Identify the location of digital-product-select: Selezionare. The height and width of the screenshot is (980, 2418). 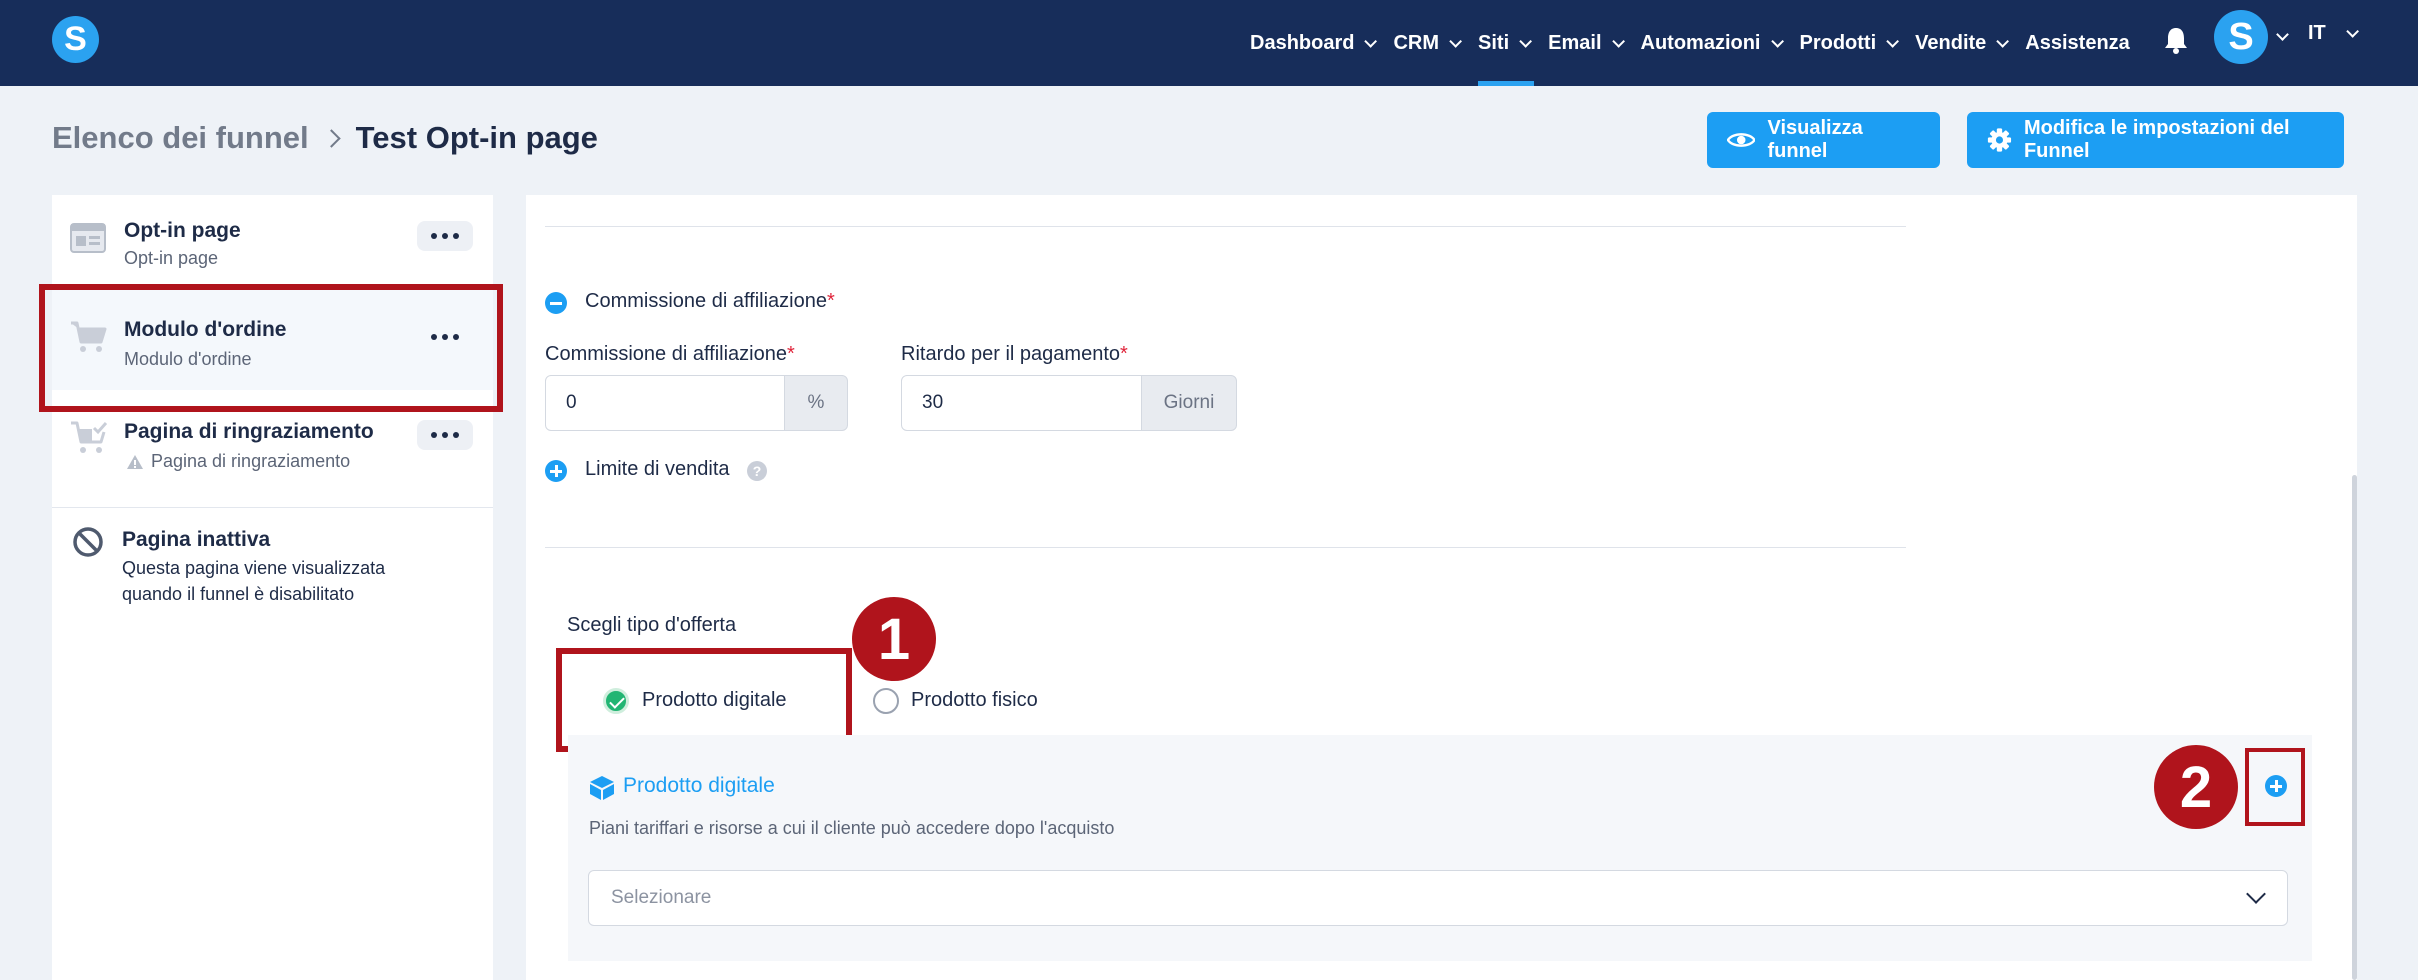
(1438, 898).